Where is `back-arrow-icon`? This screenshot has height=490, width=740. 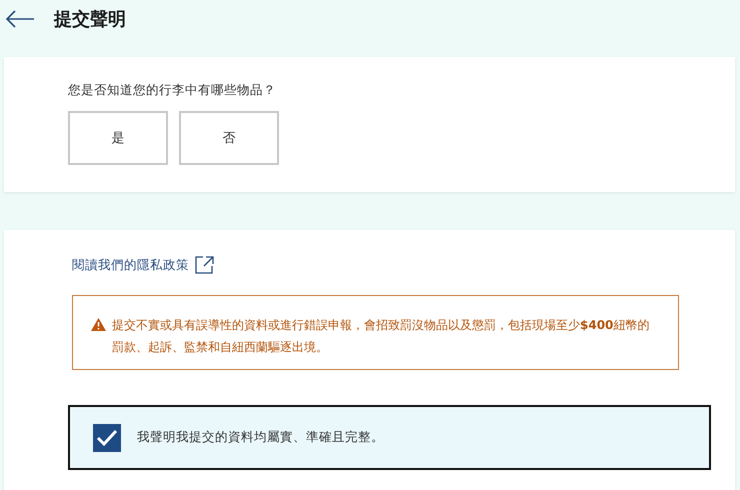 back-arrow-icon is located at coordinates (20, 19).